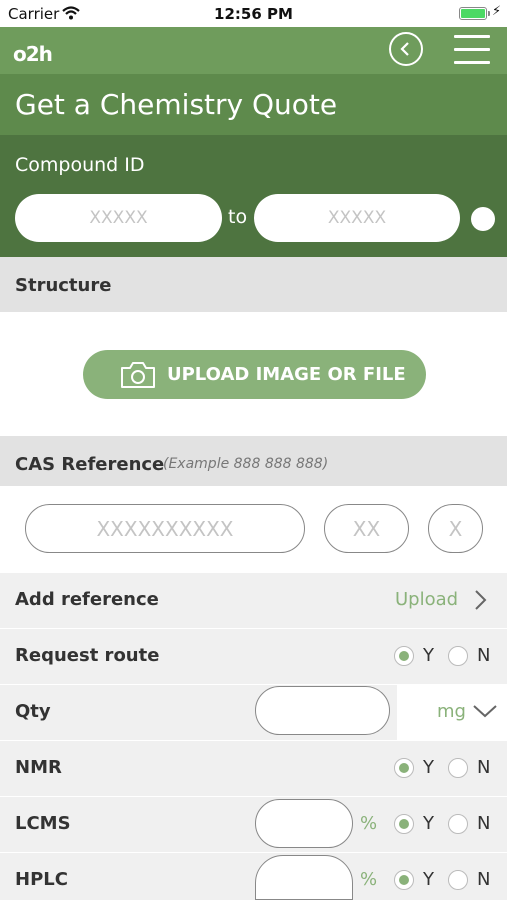 The image size is (507, 900). I want to click on battery-icon, so click(473, 13).